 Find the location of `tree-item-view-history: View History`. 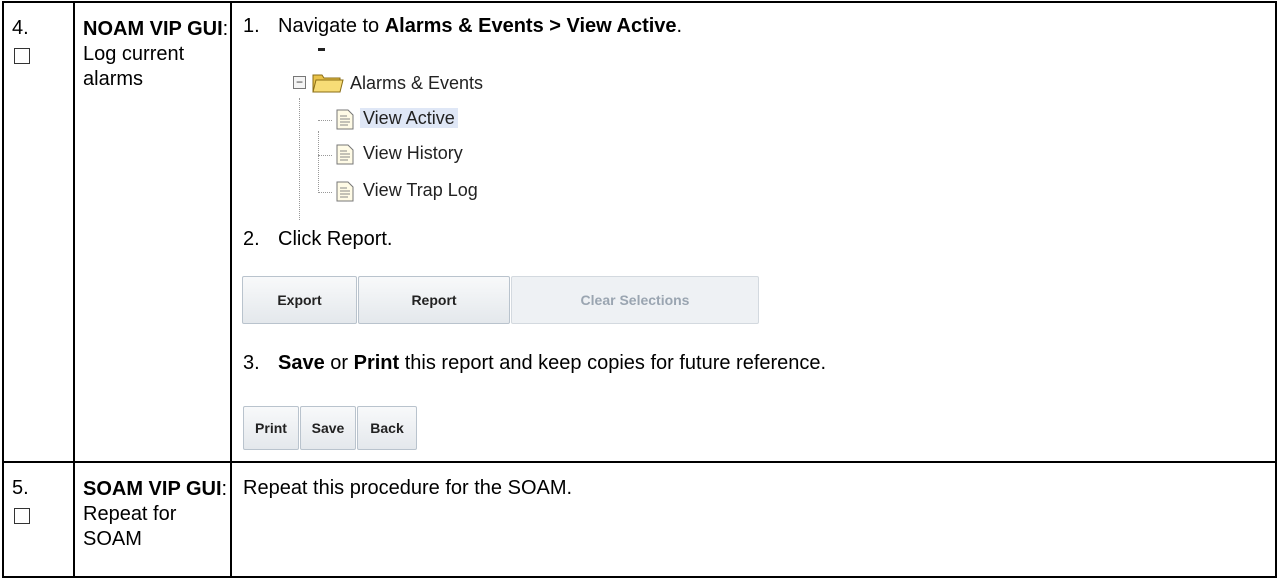

tree-item-view-history: View History is located at coordinates (413, 153).